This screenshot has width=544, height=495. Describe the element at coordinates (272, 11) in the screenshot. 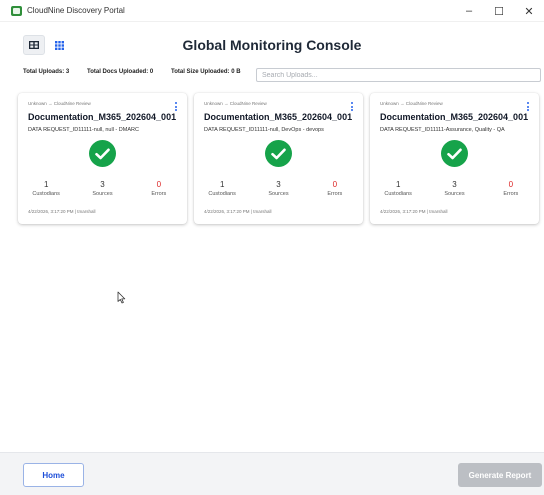

I see `window-titlebar: CloudNine Discovery Portal – ☐ ✕` at that location.